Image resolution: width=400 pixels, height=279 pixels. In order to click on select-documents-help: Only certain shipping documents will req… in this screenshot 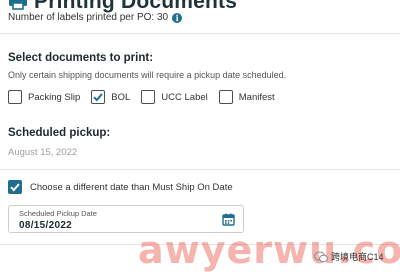, I will do `click(147, 75)`.